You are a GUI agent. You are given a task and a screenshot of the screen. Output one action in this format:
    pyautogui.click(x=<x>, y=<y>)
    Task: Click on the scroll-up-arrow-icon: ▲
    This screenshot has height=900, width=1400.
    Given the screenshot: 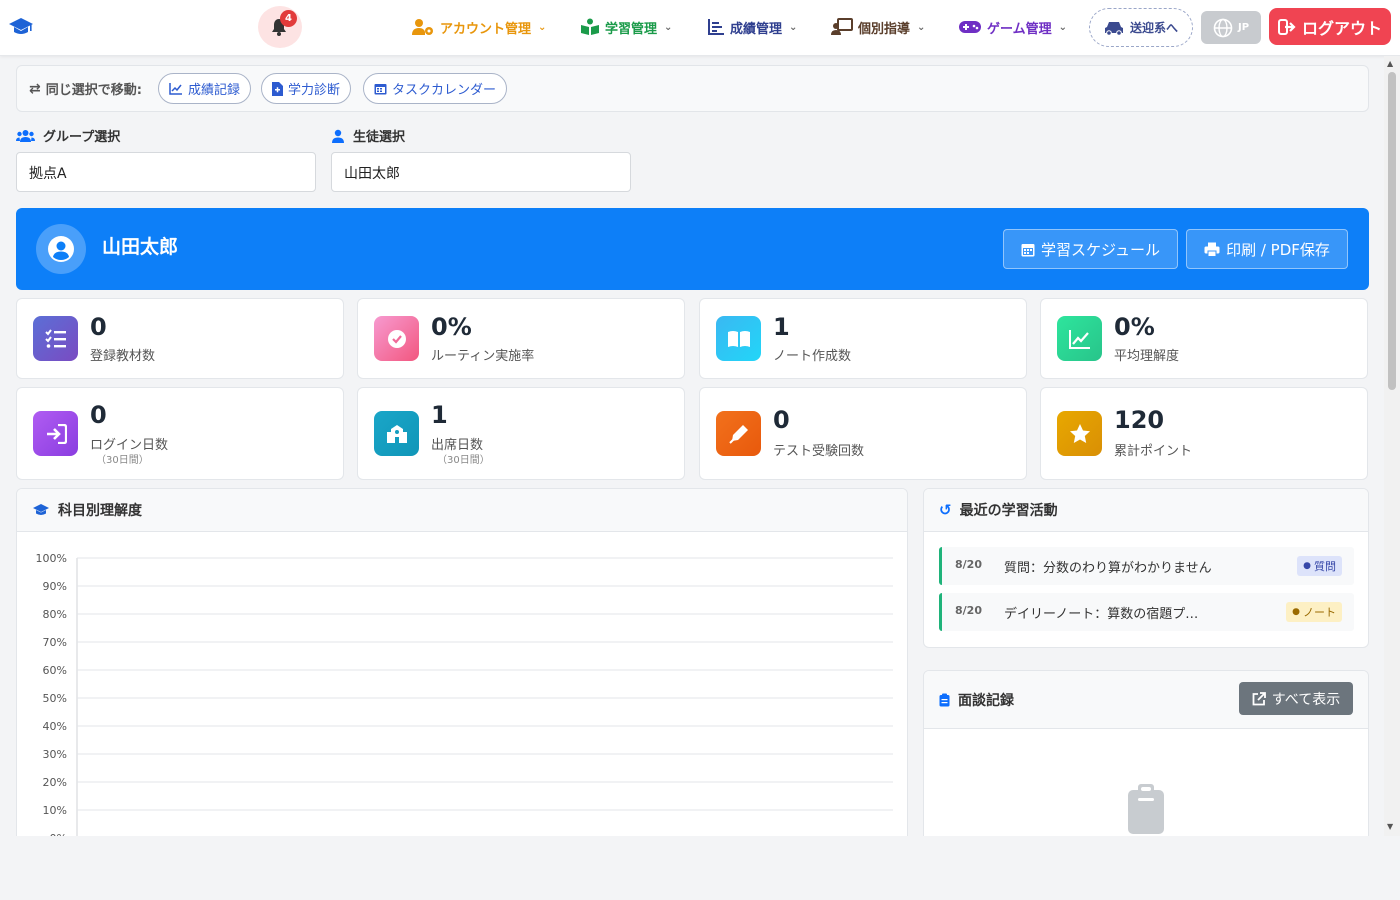 What is the action you would take?
    pyautogui.click(x=1390, y=63)
    